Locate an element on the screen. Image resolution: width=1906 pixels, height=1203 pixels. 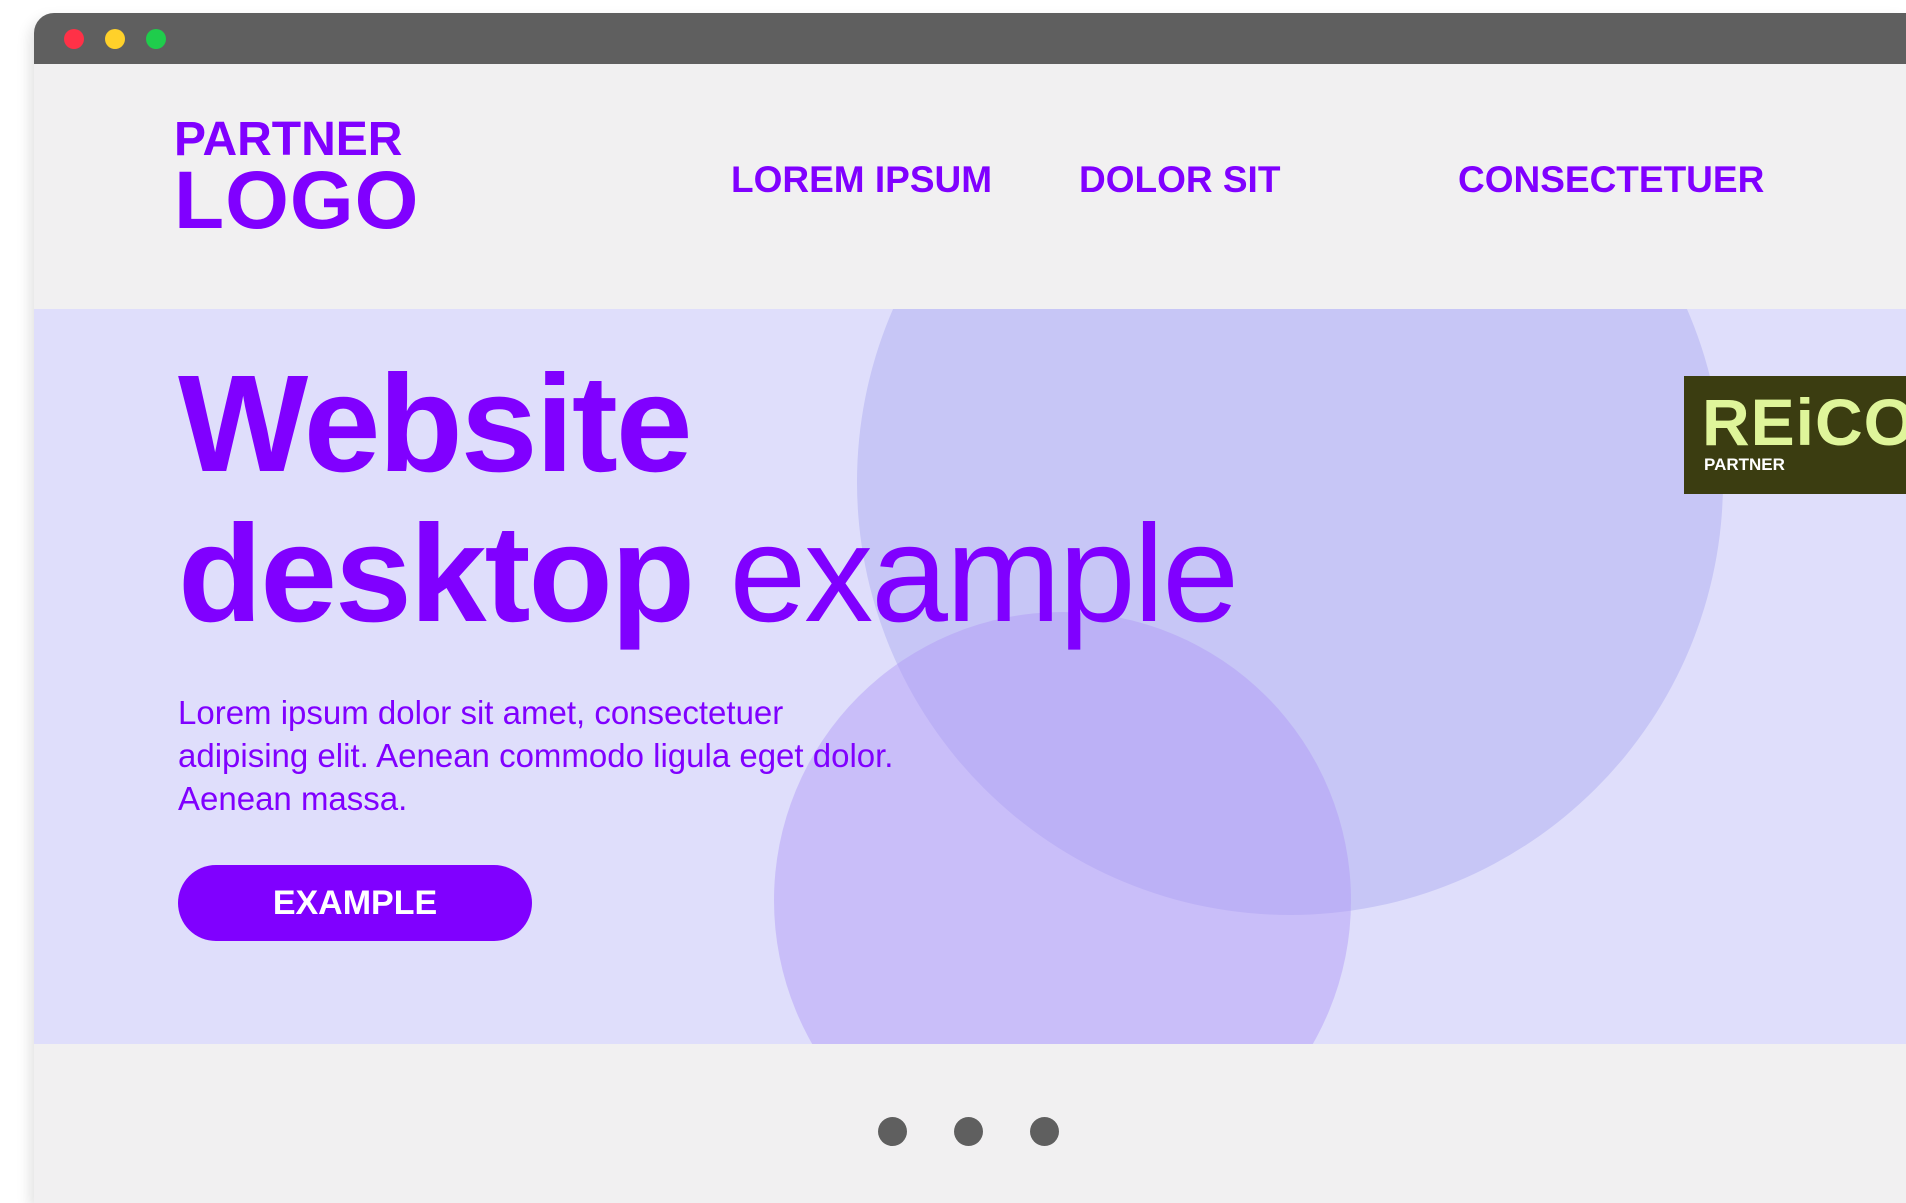
nav-item-lorem-ipsum: LOREM IPSUM is located at coordinates (861, 180).